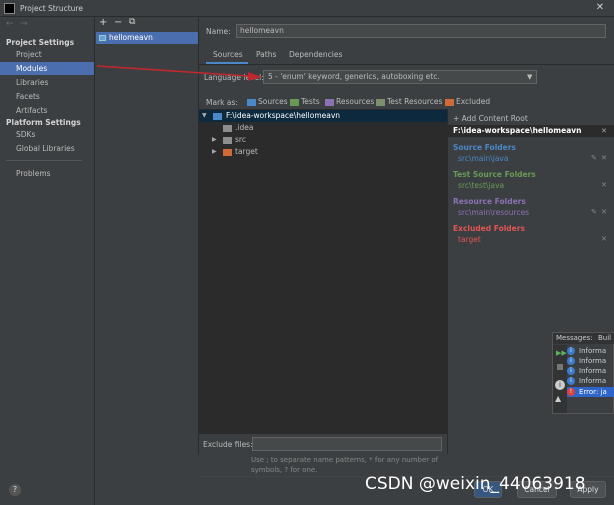 This screenshot has width=614, height=505. Describe the element at coordinates (310, 101) in the screenshot. I see `mark-label: Tests` at that location.